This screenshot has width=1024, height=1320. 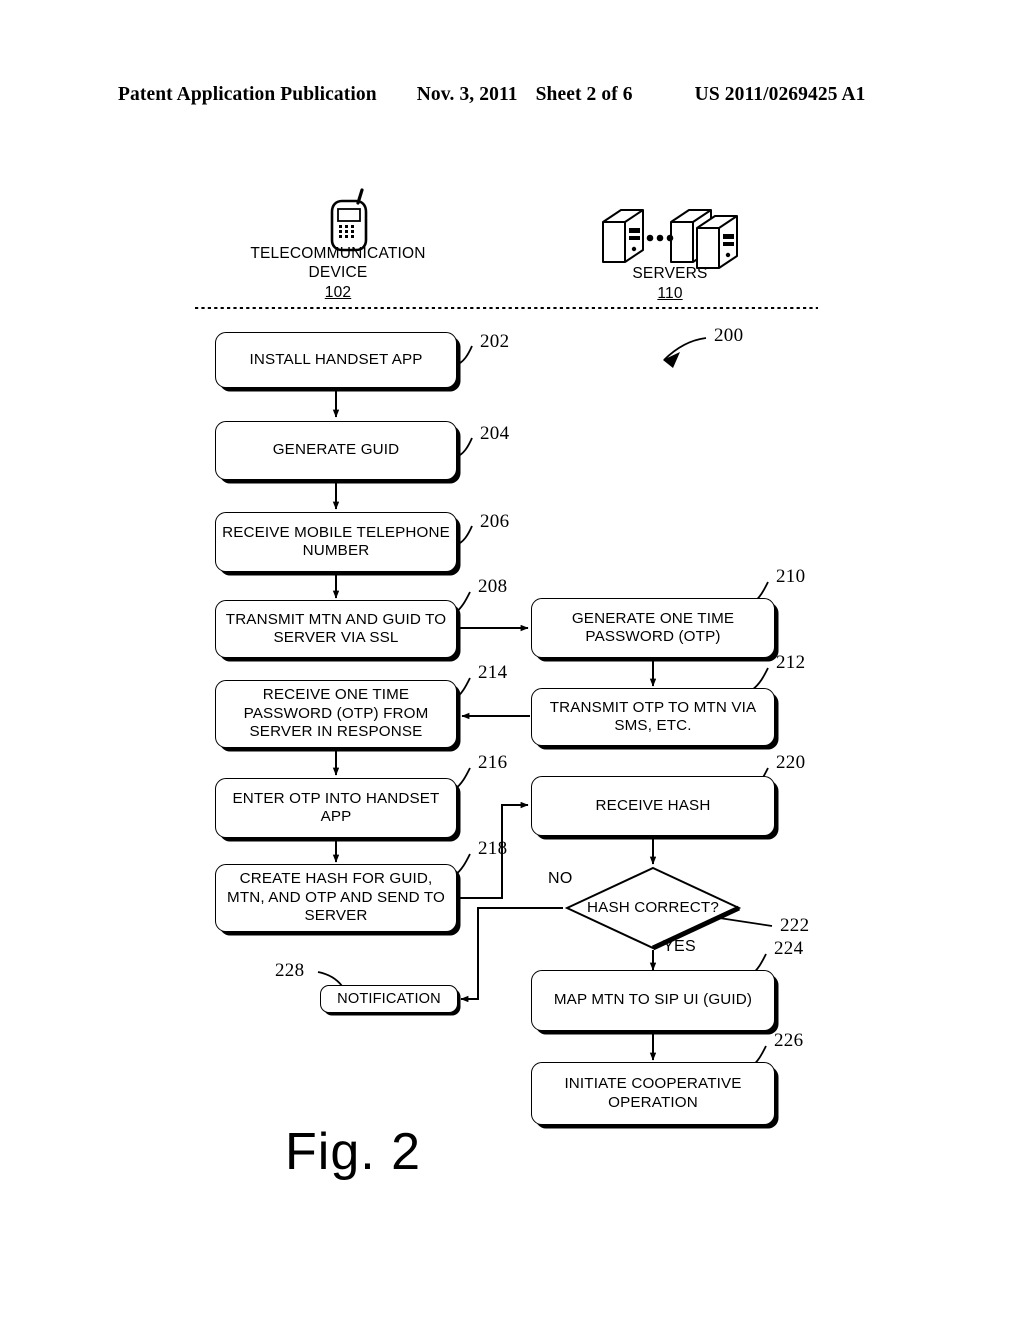 I want to click on ref-numeral-218: 218, so click(x=493, y=848).